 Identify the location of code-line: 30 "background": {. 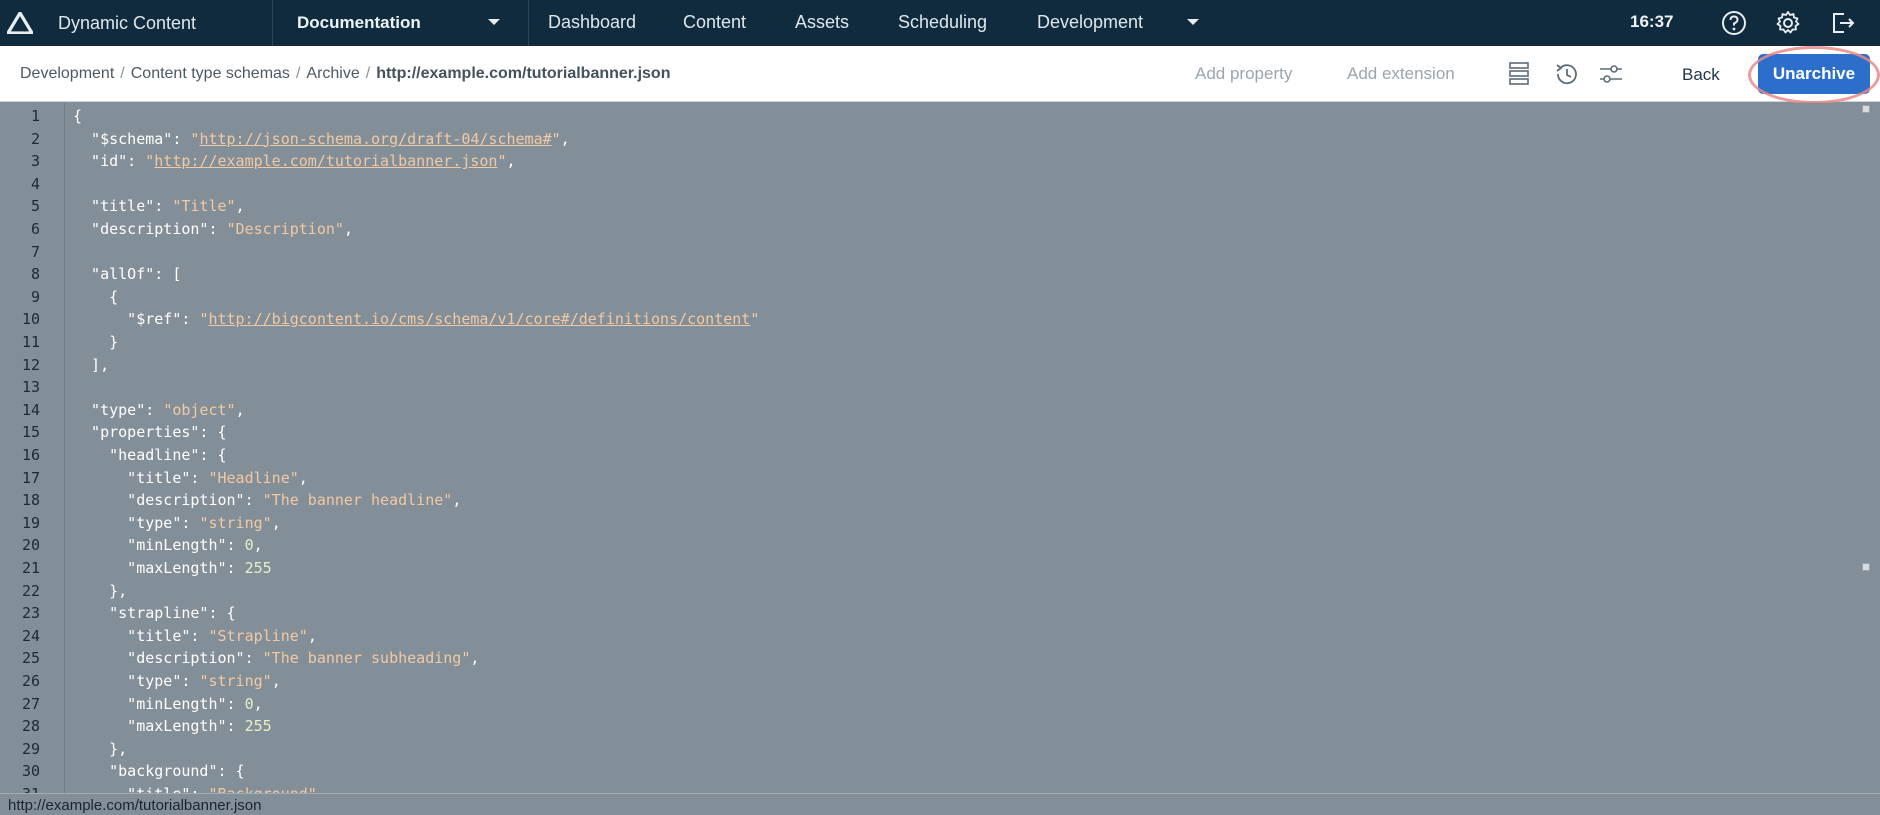
(940, 771).